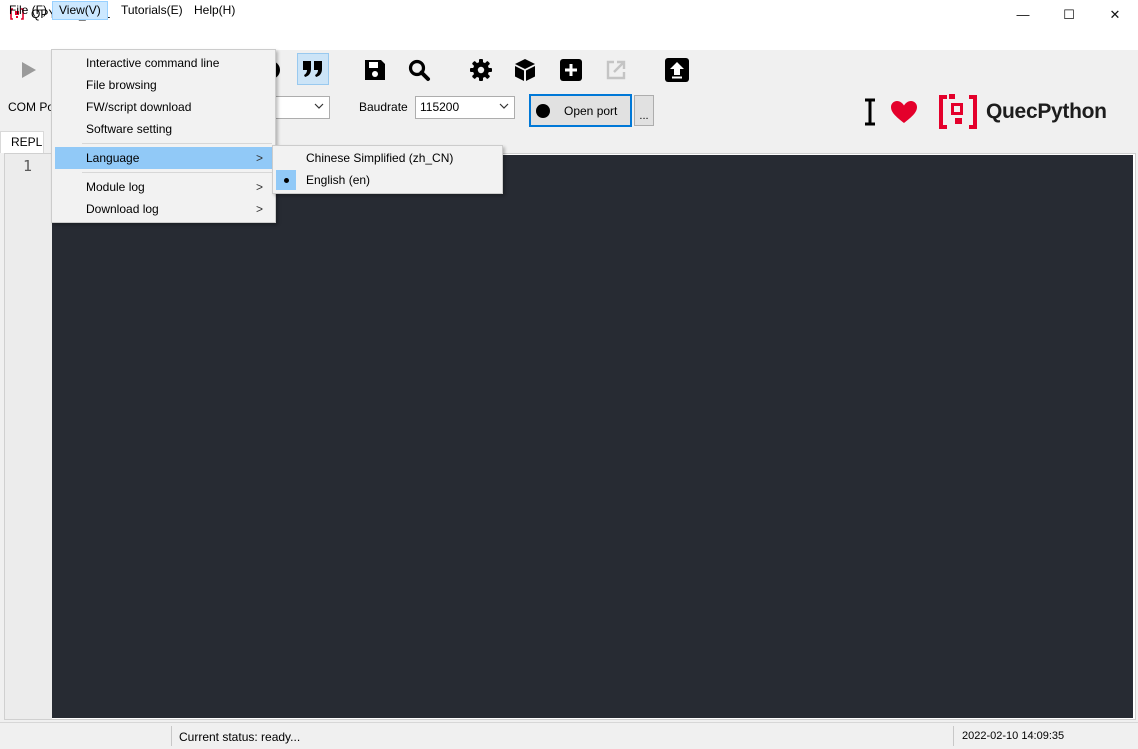 The height and width of the screenshot is (749, 1138). I want to click on maximize-button: ☐, so click(1069, 14).